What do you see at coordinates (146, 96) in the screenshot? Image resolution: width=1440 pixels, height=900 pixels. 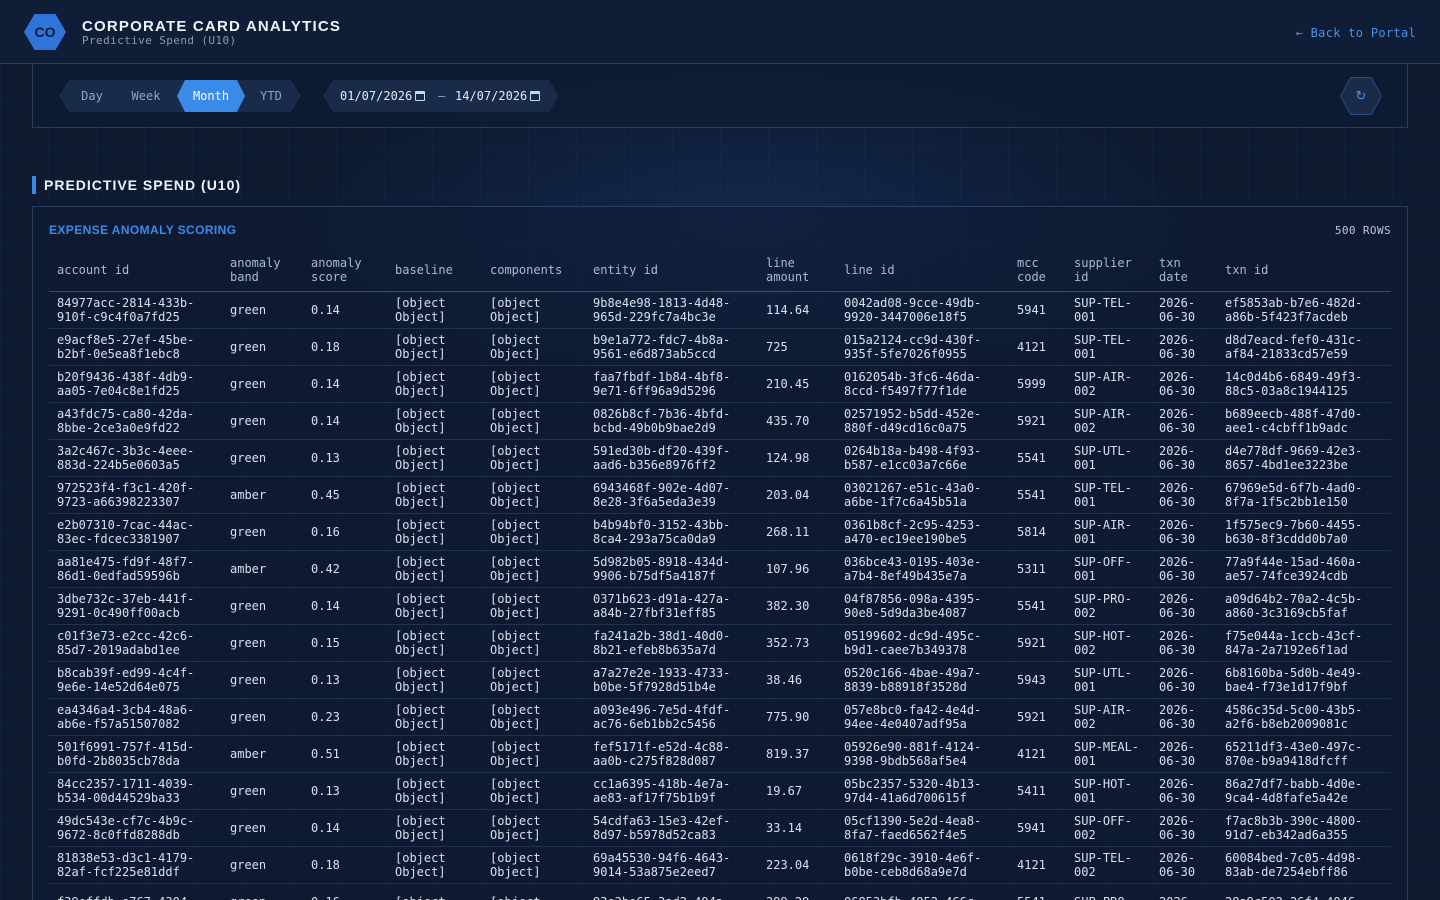 I see `period-week-button: Week` at bounding box center [146, 96].